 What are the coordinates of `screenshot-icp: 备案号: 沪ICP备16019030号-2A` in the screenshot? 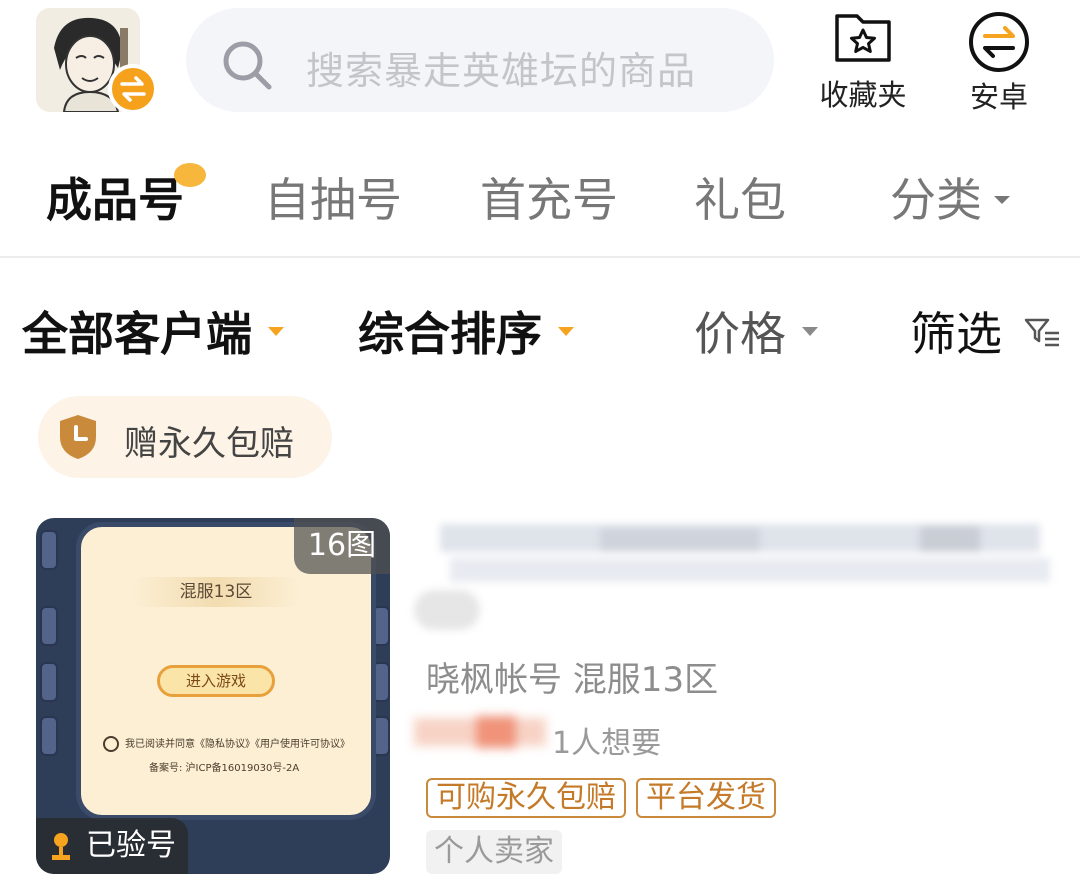 It's located at (224, 768).